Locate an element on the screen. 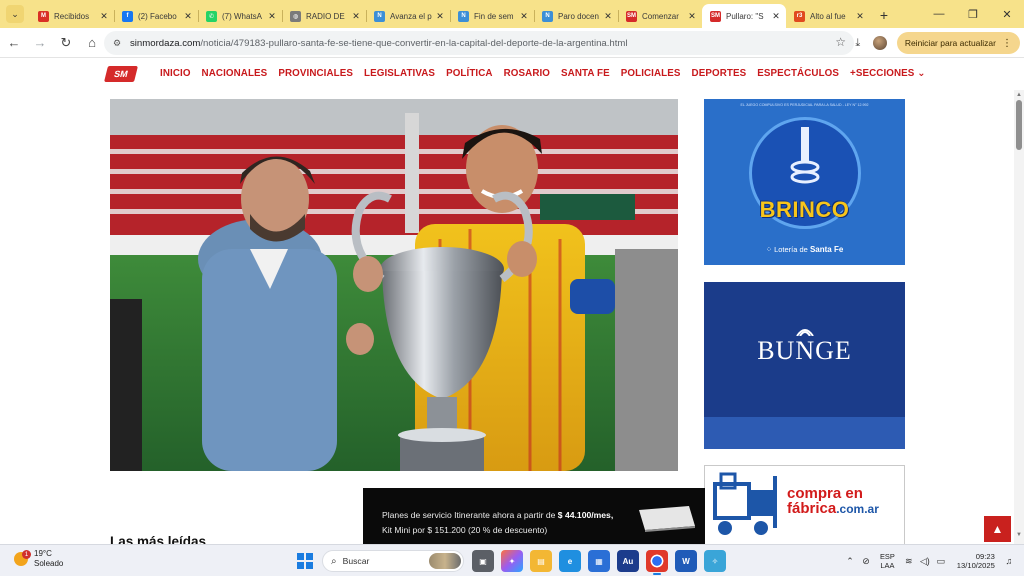 This screenshot has width=1024, height=576. close-window-button: ✕ is located at coordinates (1007, 14).